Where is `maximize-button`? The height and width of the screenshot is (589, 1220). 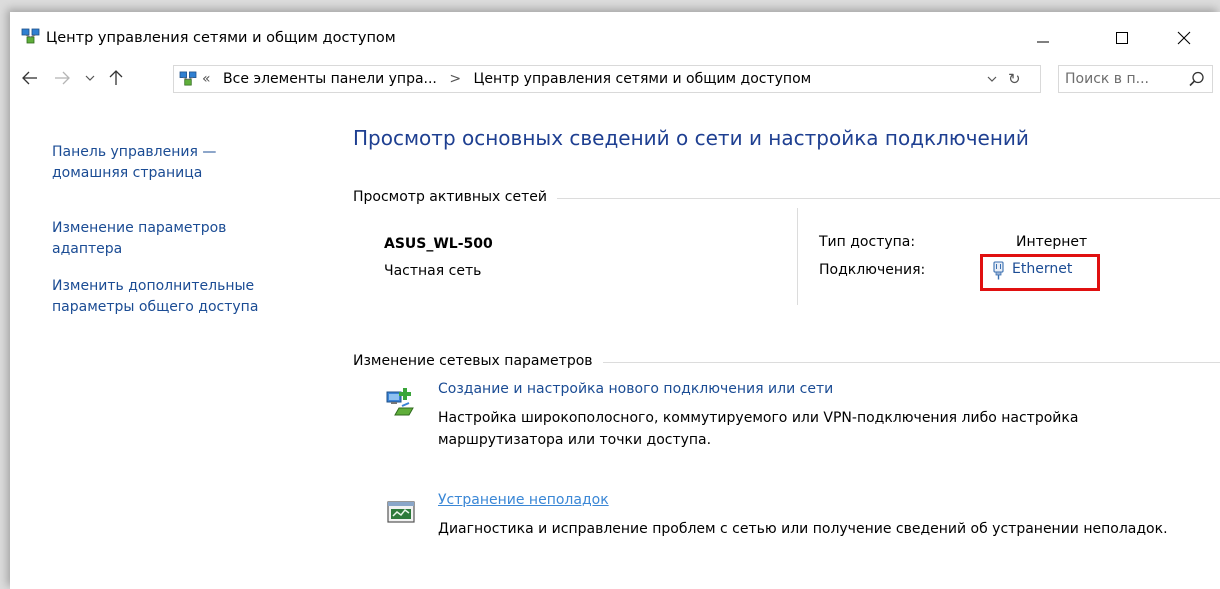
maximize-button is located at coordinates (1122, 38).